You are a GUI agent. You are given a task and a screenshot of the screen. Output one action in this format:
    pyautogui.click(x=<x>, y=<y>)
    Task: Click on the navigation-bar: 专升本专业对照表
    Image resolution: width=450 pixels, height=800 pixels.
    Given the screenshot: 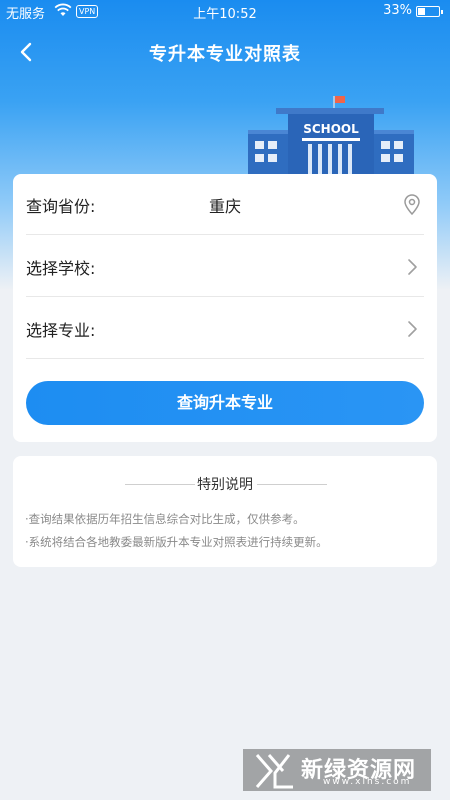 What is the action you would take?
    pyautogui.click(x=225, y=52)
    